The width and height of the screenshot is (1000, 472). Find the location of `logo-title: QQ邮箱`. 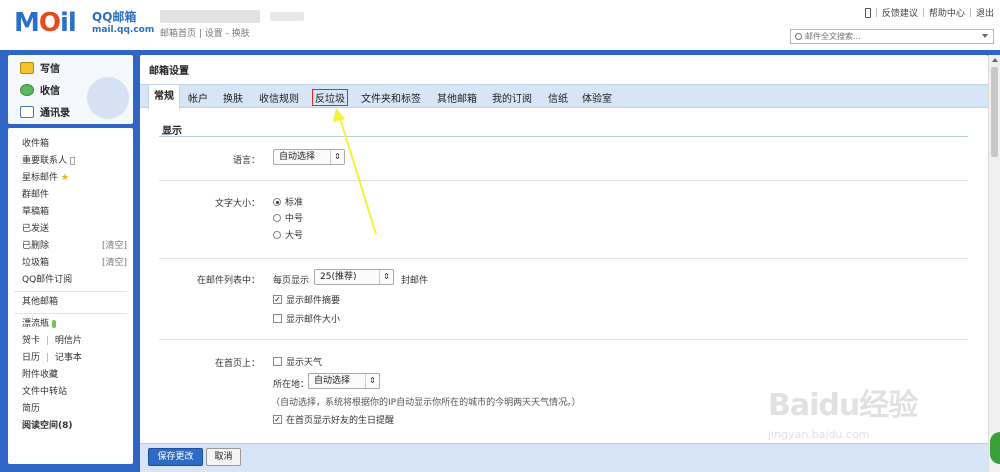

logo-title: QQ邮箱 is located at coordinates (114, 17).